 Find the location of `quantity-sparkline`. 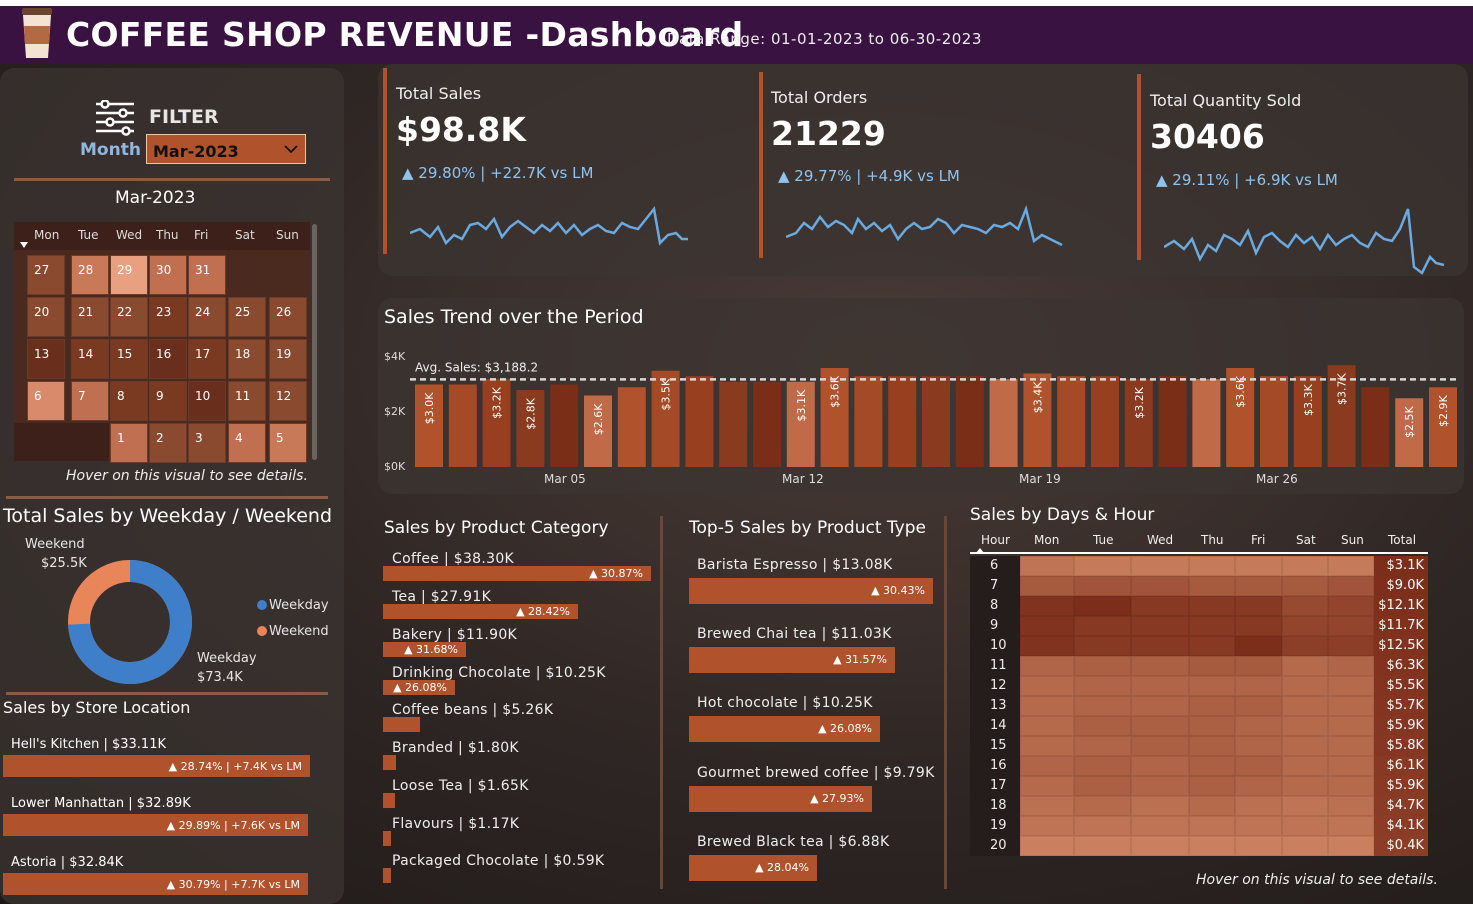

quantity-sparkline is located at coordinates (1305, 242).